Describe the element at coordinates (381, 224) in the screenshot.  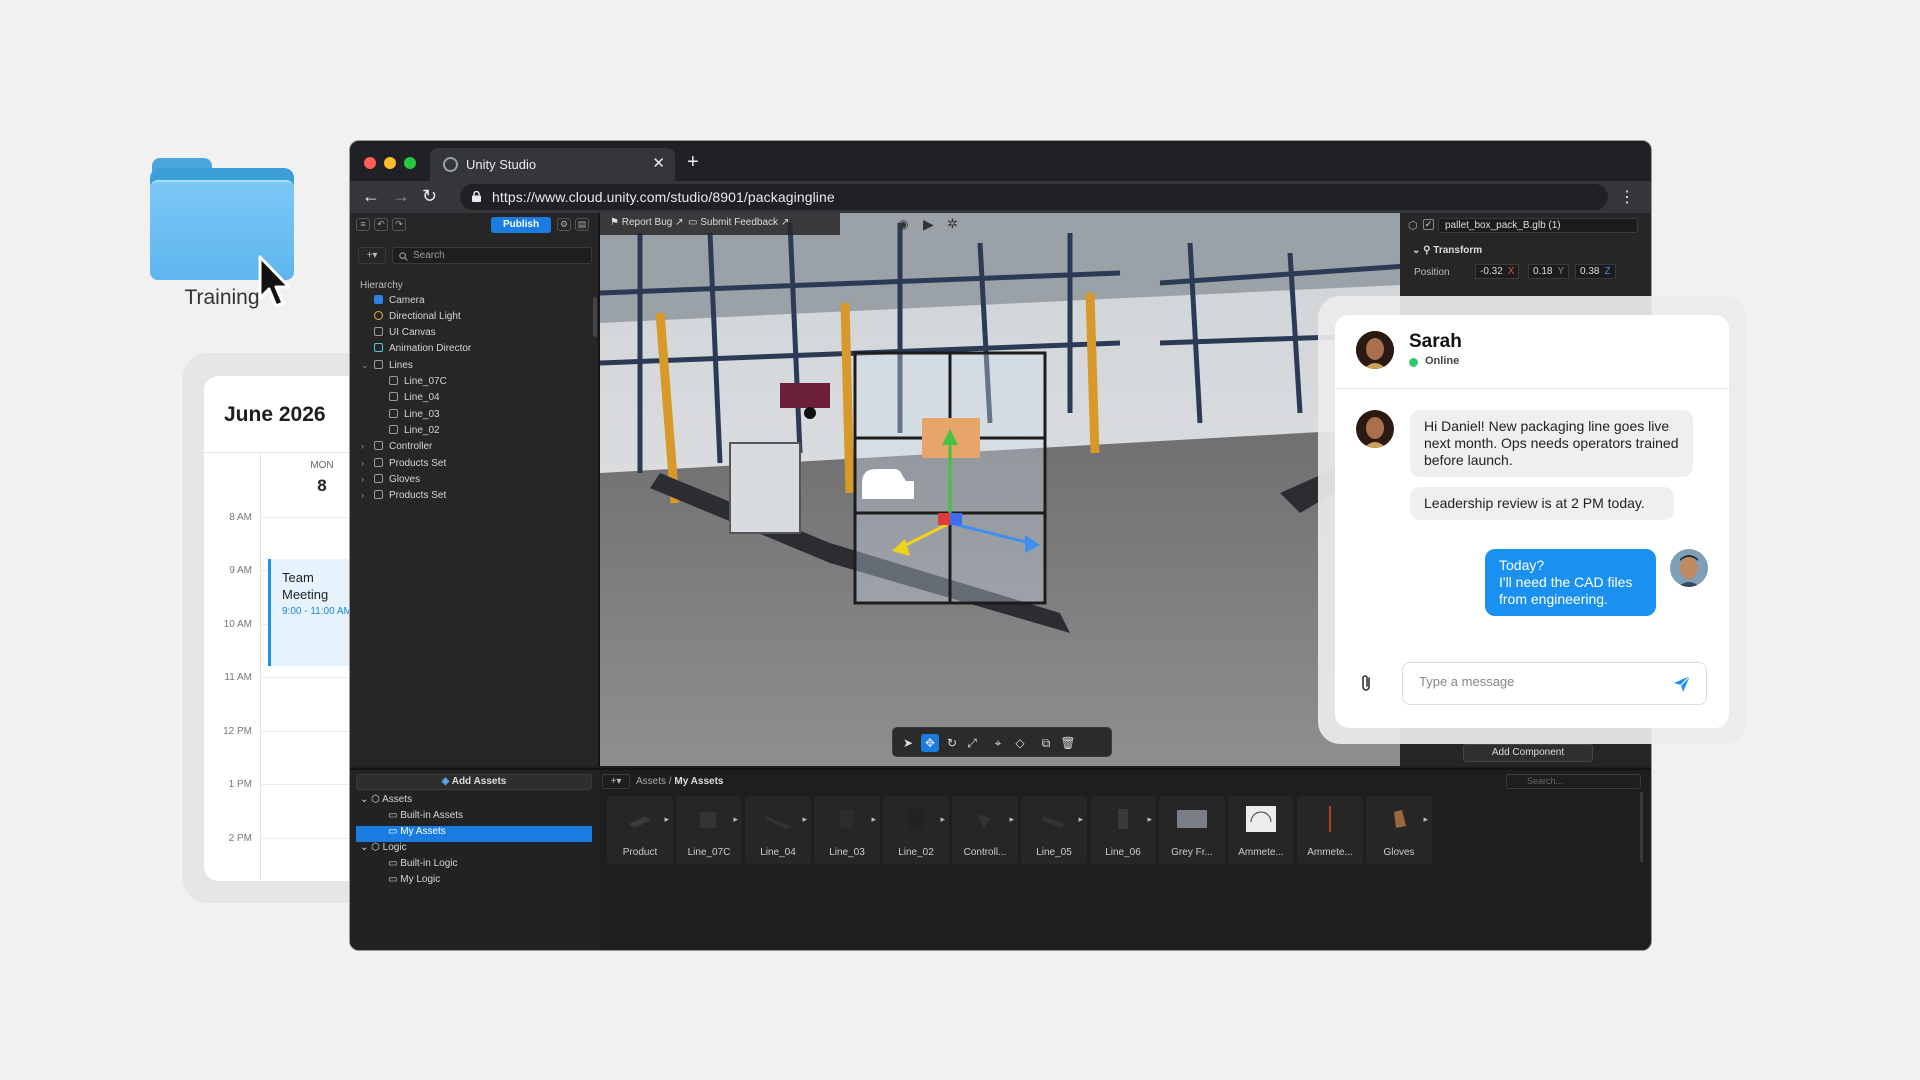
I see `undo-icon: ↶` at that location.